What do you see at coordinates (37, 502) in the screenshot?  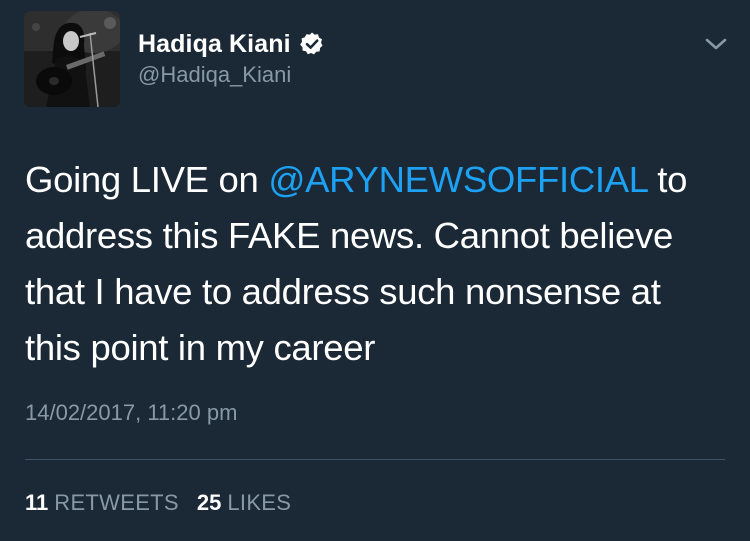 I see `retweets-count: 11` at bounding box center [37, 502].